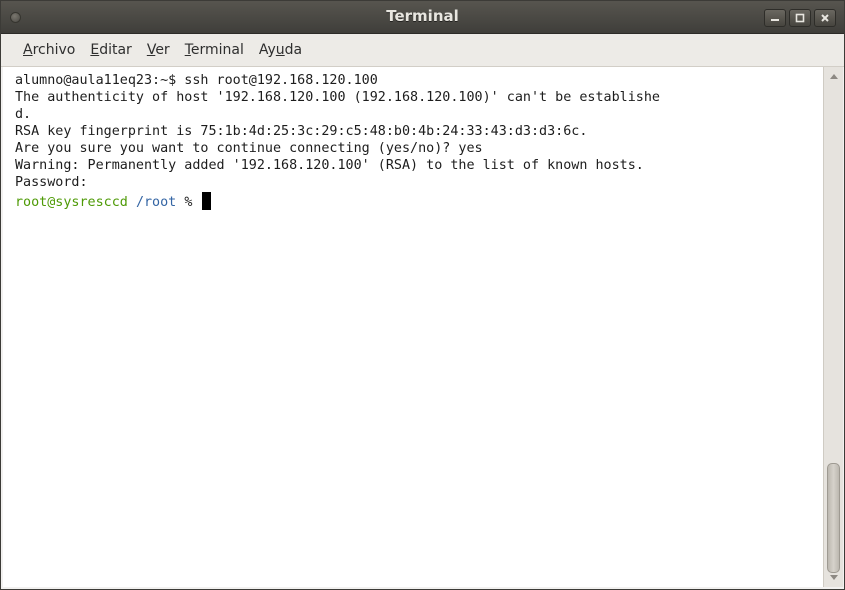  I want to click on close-icon, so click(825, 18).